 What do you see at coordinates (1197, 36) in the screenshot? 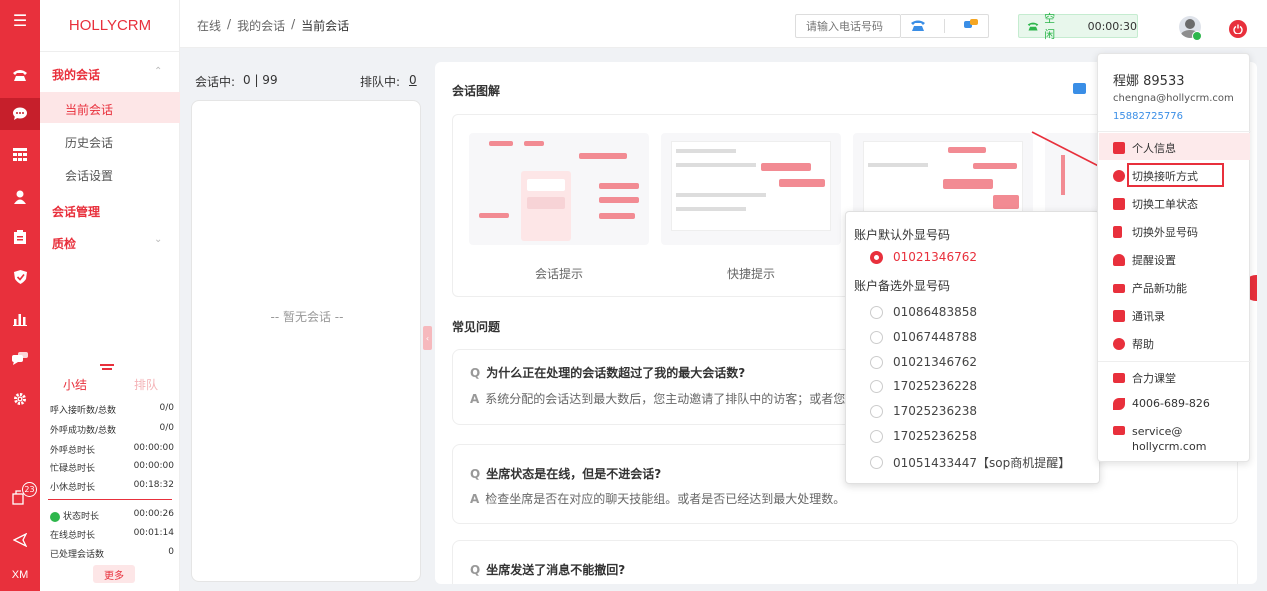
I see `online-dot` at bounding box center [1197, 36].